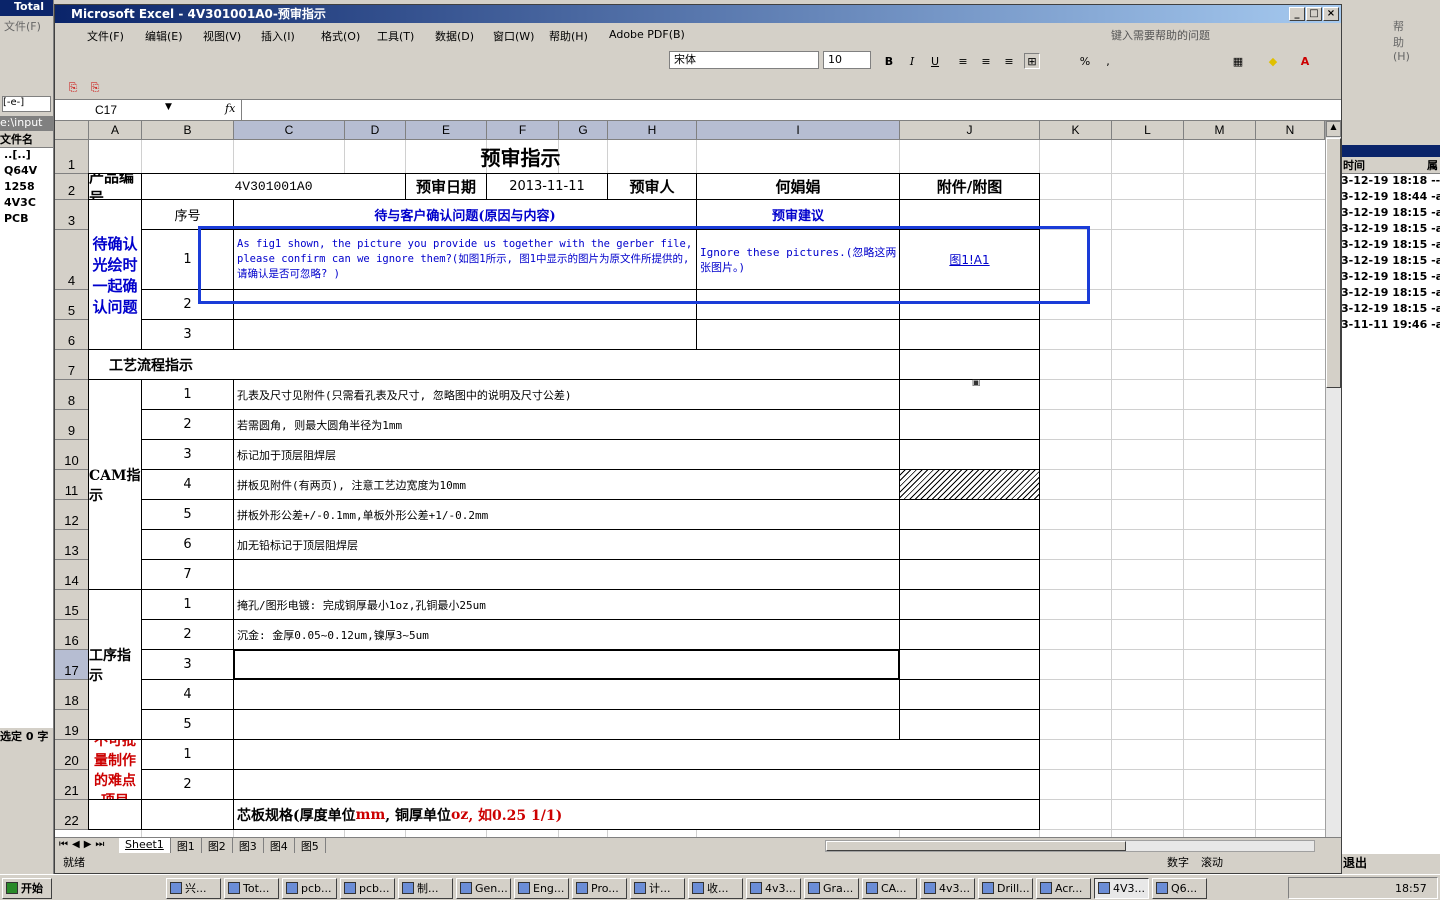 The image size is (1440, 900). Describe the element at coordinates (976, 389) in the screenshot. I see `attach-image-1: ▣` at that location.